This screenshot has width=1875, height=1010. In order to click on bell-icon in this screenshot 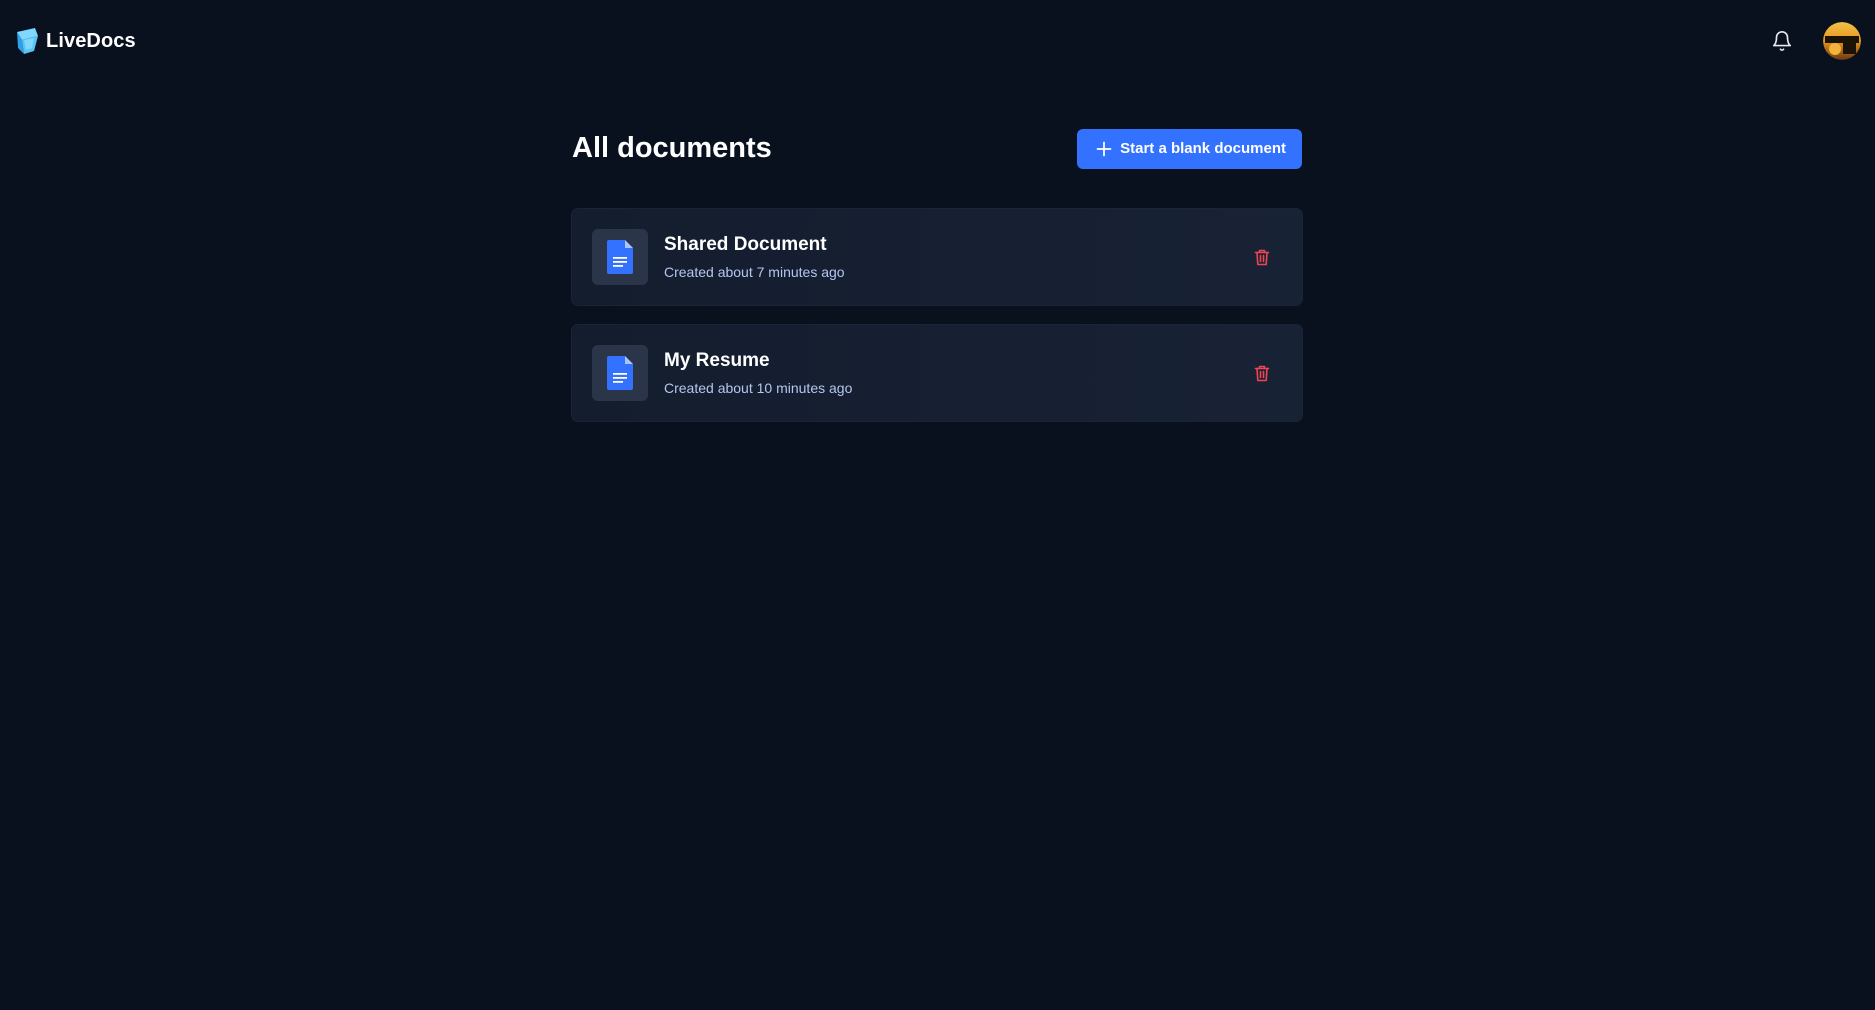, I will do `click(1782, 41)`.